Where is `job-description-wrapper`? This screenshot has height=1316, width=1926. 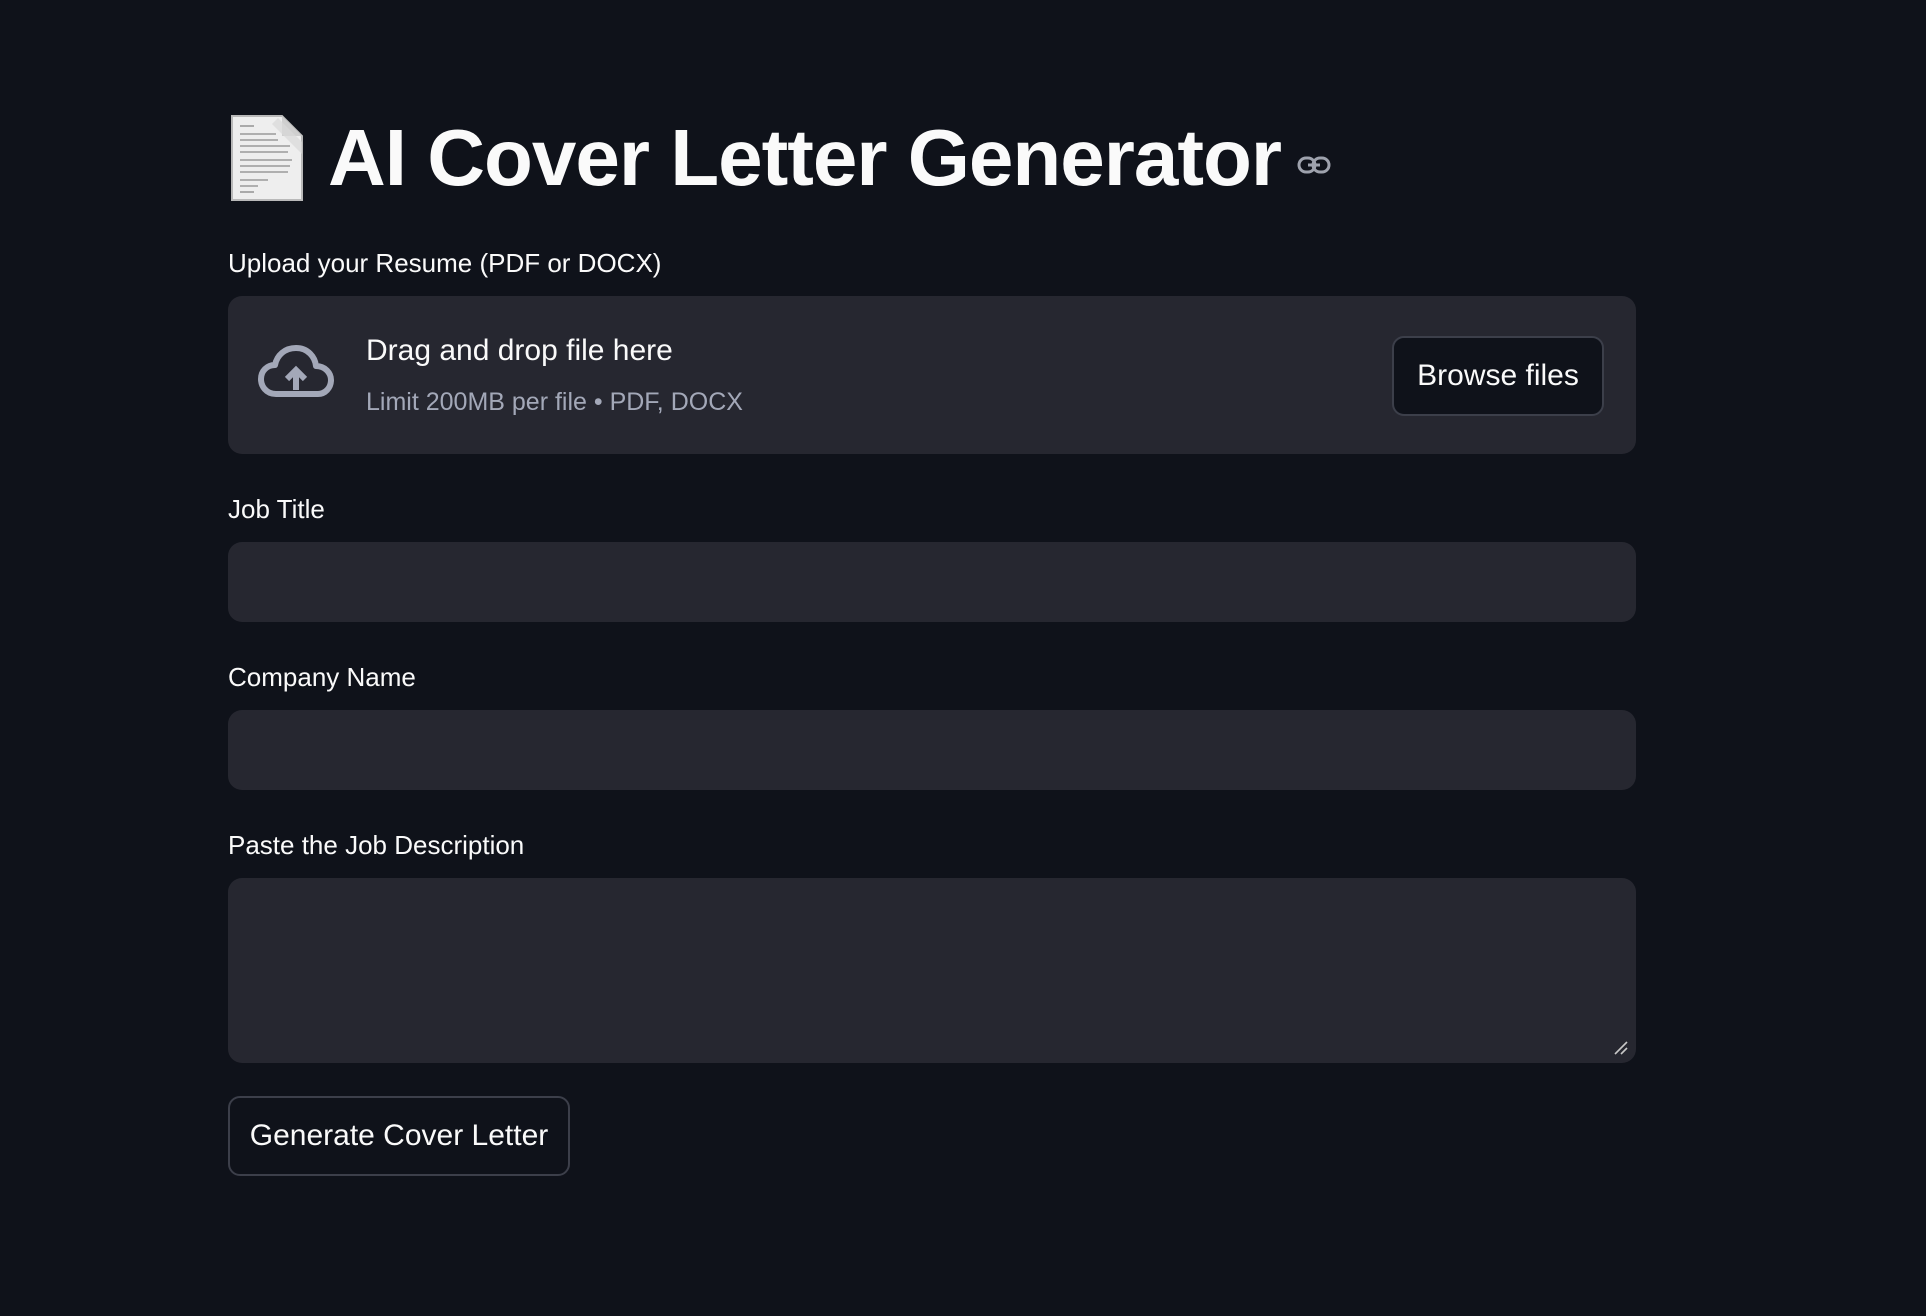
job-description-wrapper is located at coordinates (932, 970).